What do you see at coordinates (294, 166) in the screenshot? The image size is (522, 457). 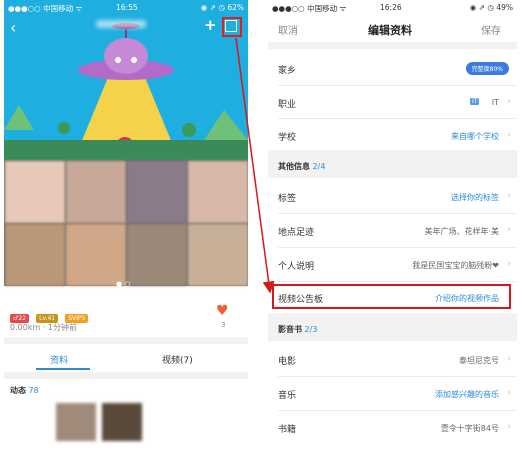 I see `section-label: 其他信息` at bounding box center [294, 166].